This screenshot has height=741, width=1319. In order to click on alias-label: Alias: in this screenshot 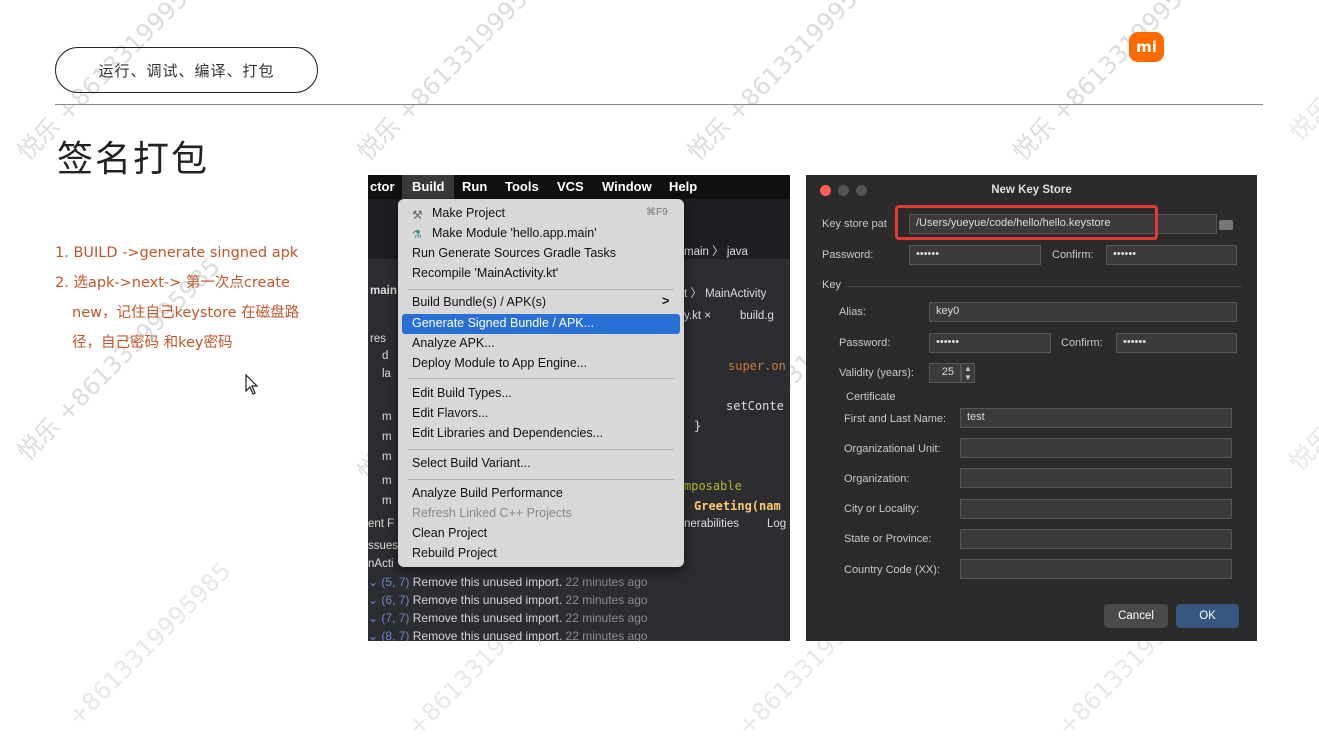, I will do `click(852, 312)`.